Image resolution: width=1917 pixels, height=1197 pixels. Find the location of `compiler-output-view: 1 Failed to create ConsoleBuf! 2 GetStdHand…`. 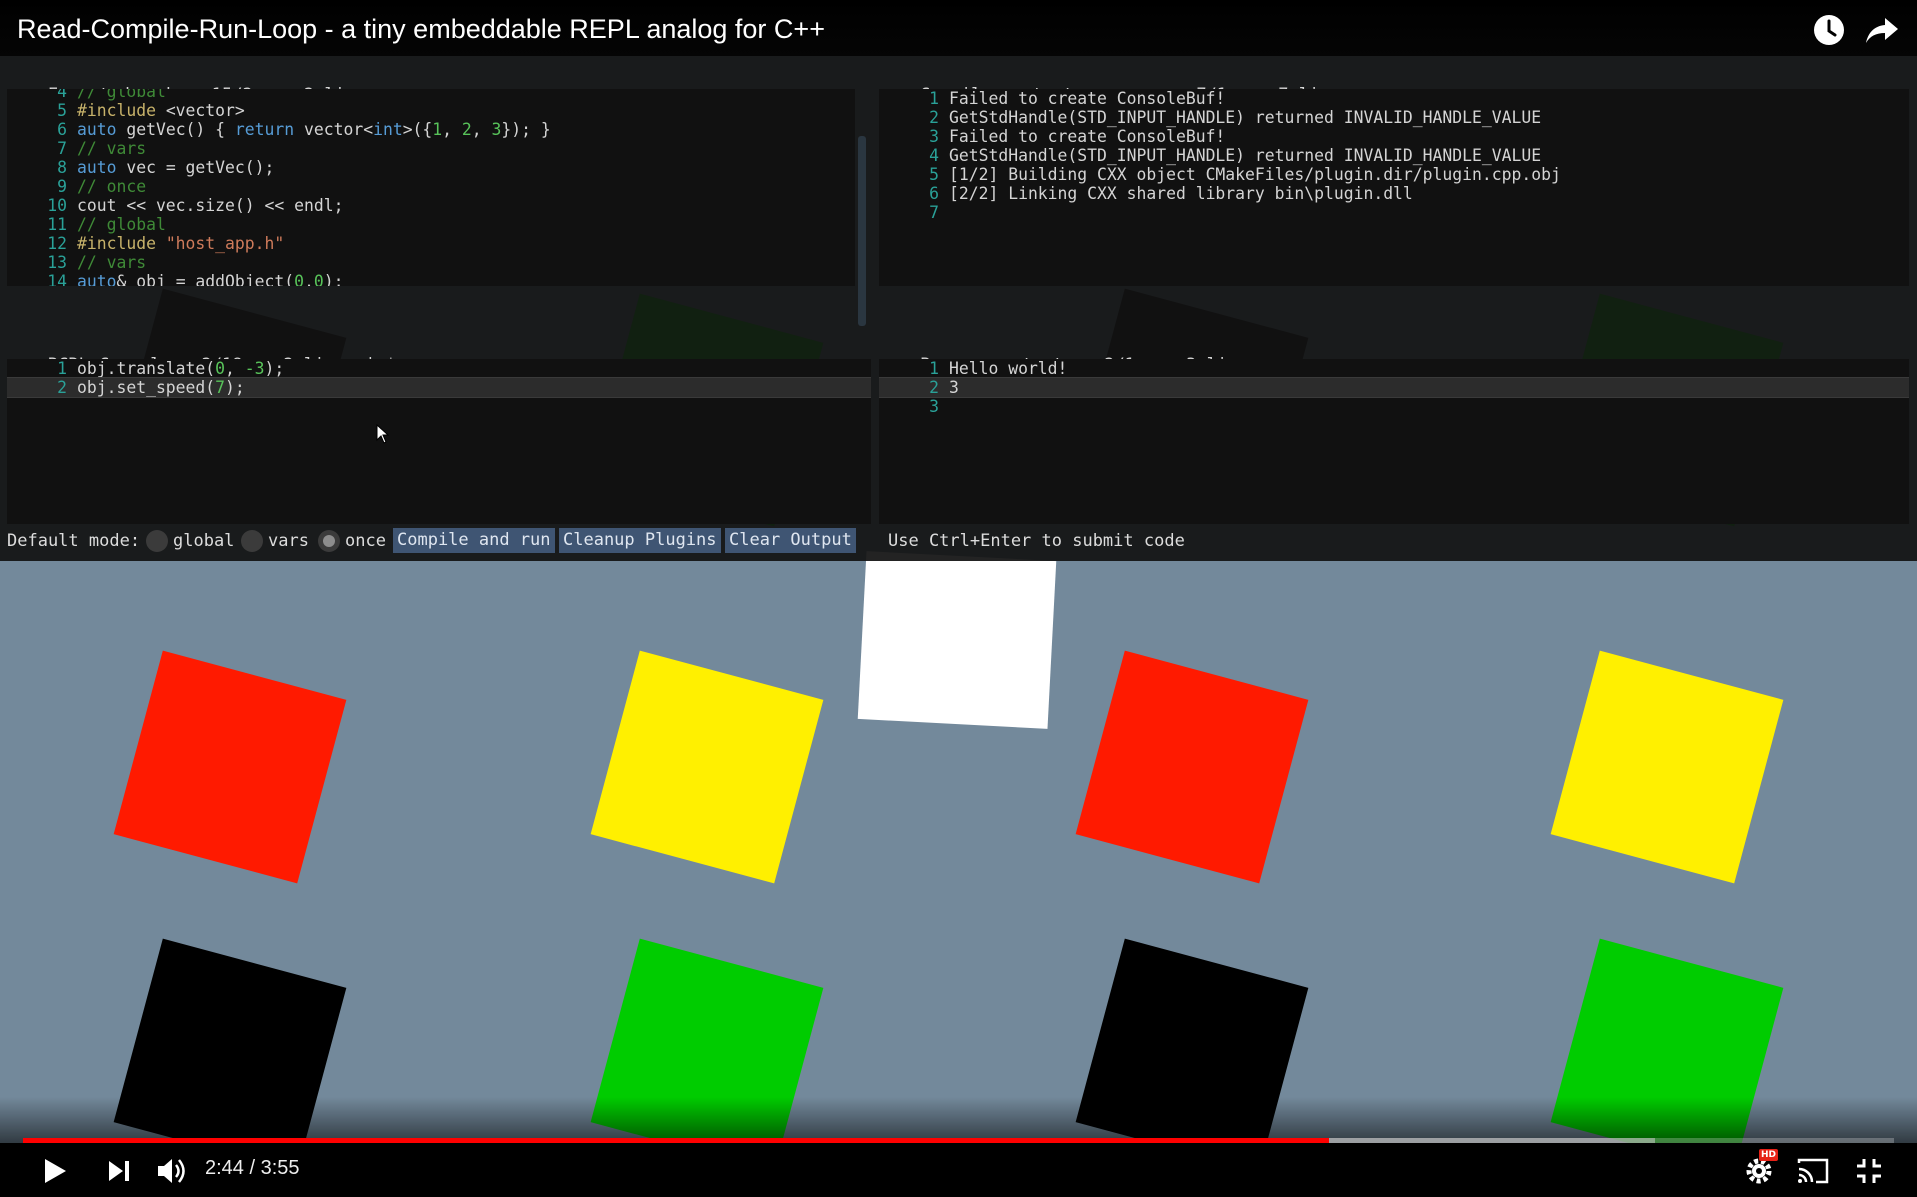

compiler-output-view: 1 Failed to create ConsoleBuf! 2 GetStdHand… is located at coordinates (1394, 187).